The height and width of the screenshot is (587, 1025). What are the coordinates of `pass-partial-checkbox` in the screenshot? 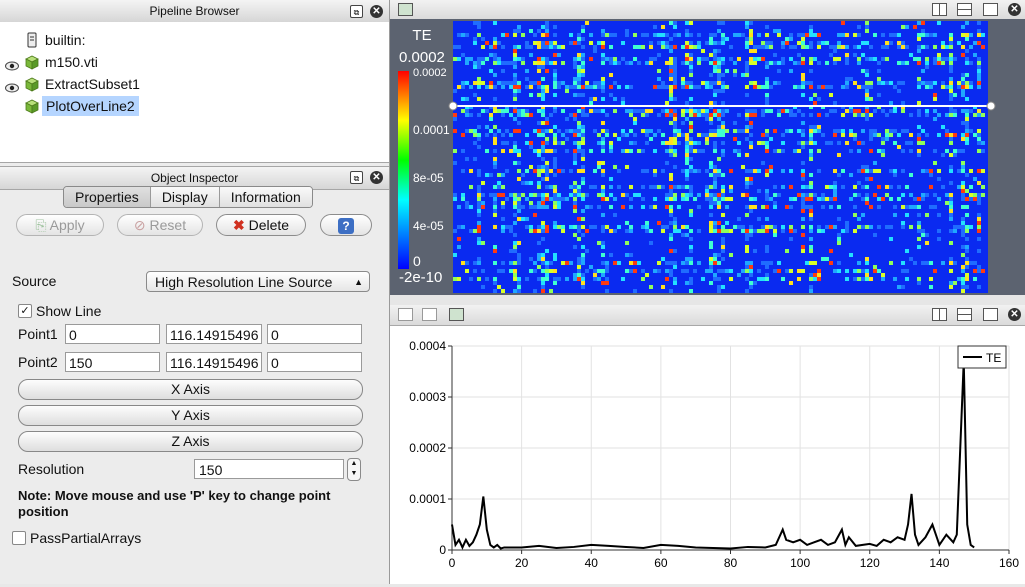 It's located at (19, 538).